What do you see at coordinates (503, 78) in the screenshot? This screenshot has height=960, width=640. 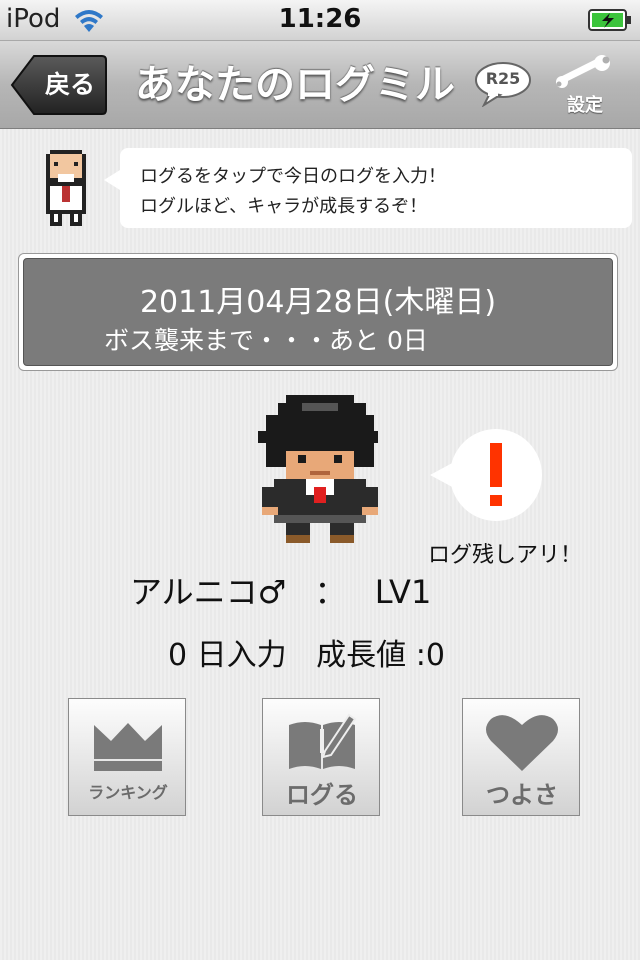 I see `r25-label: R25` at bounding box center [503, 78].